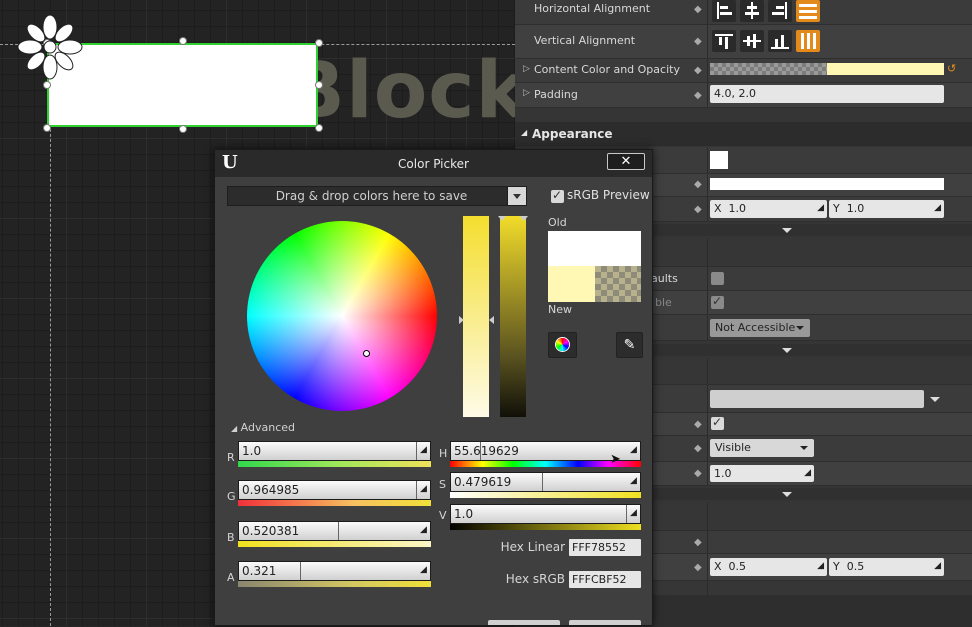  Describe the element at coordinates (334, 531) in the screenshot. I see `blue-channel-slider: 0.520381 ◢` at that location.